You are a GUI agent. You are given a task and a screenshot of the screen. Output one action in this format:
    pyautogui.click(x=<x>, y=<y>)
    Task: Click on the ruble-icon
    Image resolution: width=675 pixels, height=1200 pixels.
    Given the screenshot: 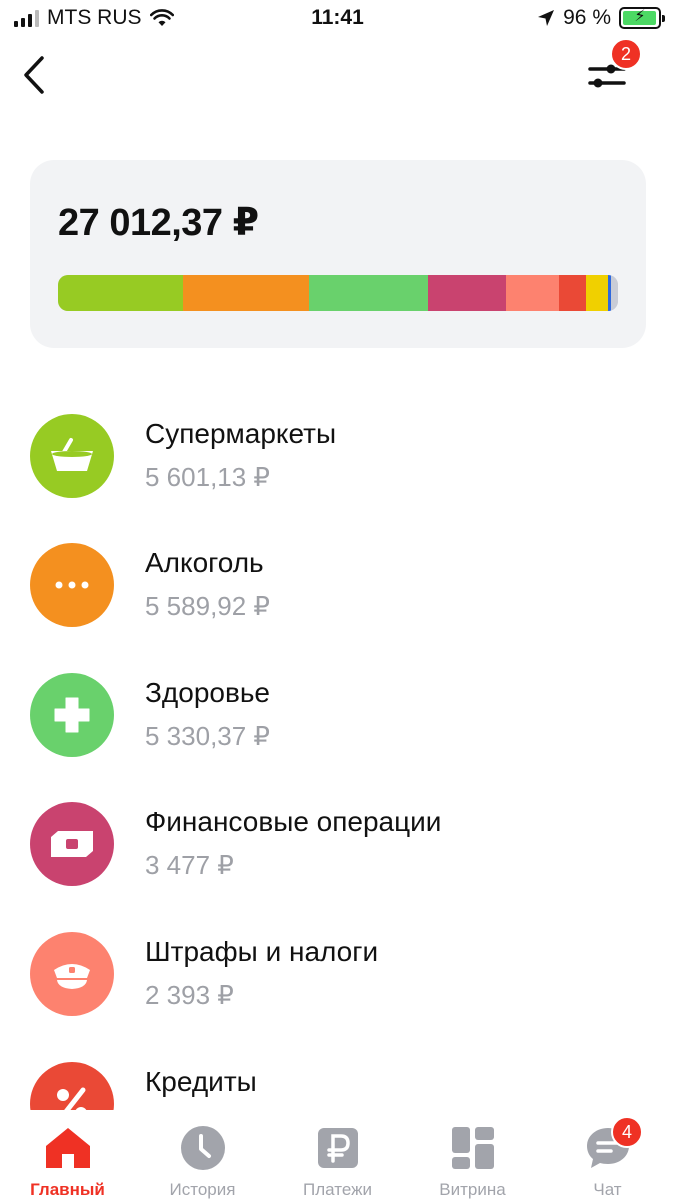 What is the action you would take?
    pyautogui.click(x=338, y=1148)
    